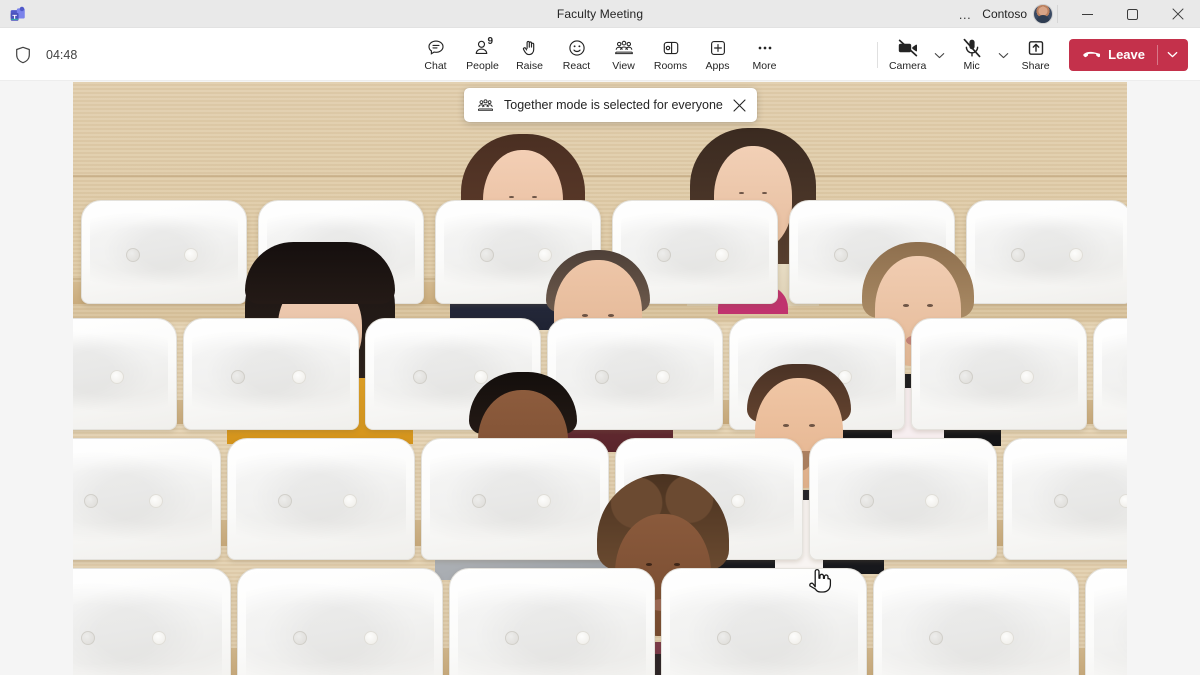  I want to click on more-ellipsis-icon, so click(765, 47).